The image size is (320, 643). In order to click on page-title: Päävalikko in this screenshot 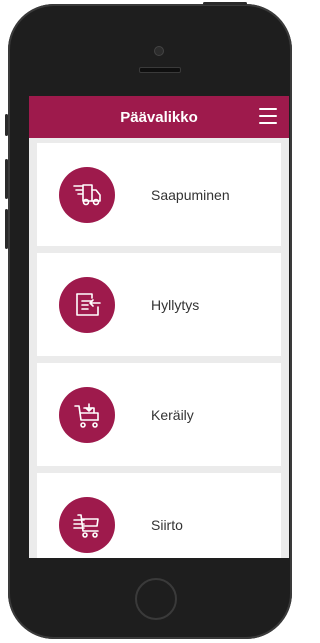, I will do `click(159, 117)`.